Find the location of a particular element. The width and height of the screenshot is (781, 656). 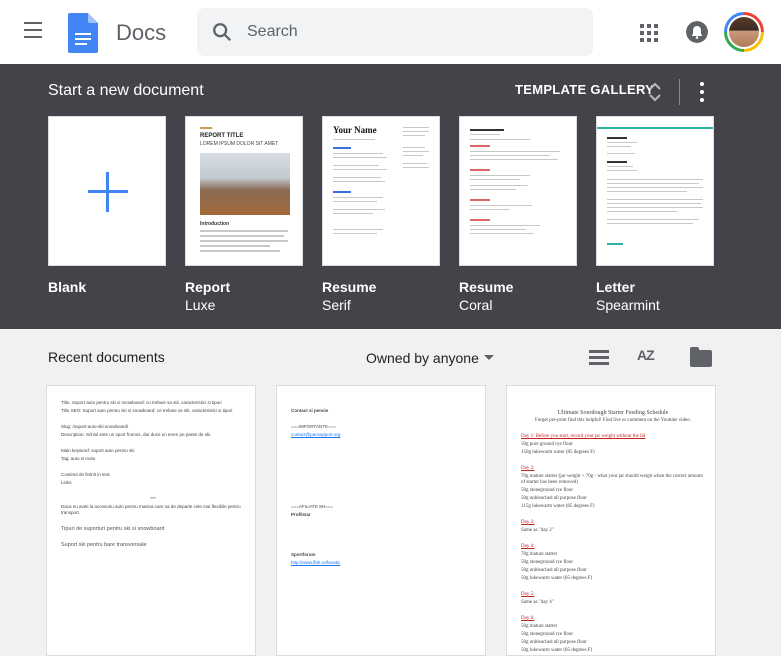

account-avatar is located at coordinates (744, 32).